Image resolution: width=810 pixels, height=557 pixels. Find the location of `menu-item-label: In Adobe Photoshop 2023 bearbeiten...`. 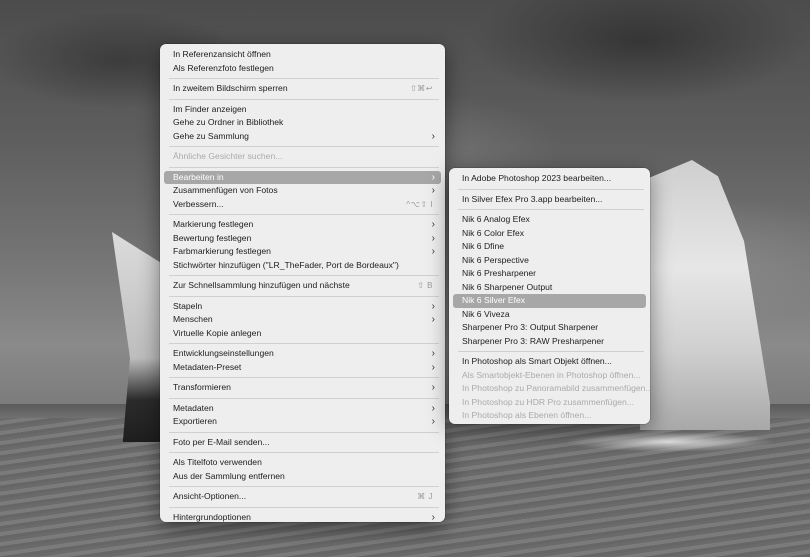

menu-item-label: In Adobe Photoshop 2023 bearbeiten... is located at coordinates (537, 178).